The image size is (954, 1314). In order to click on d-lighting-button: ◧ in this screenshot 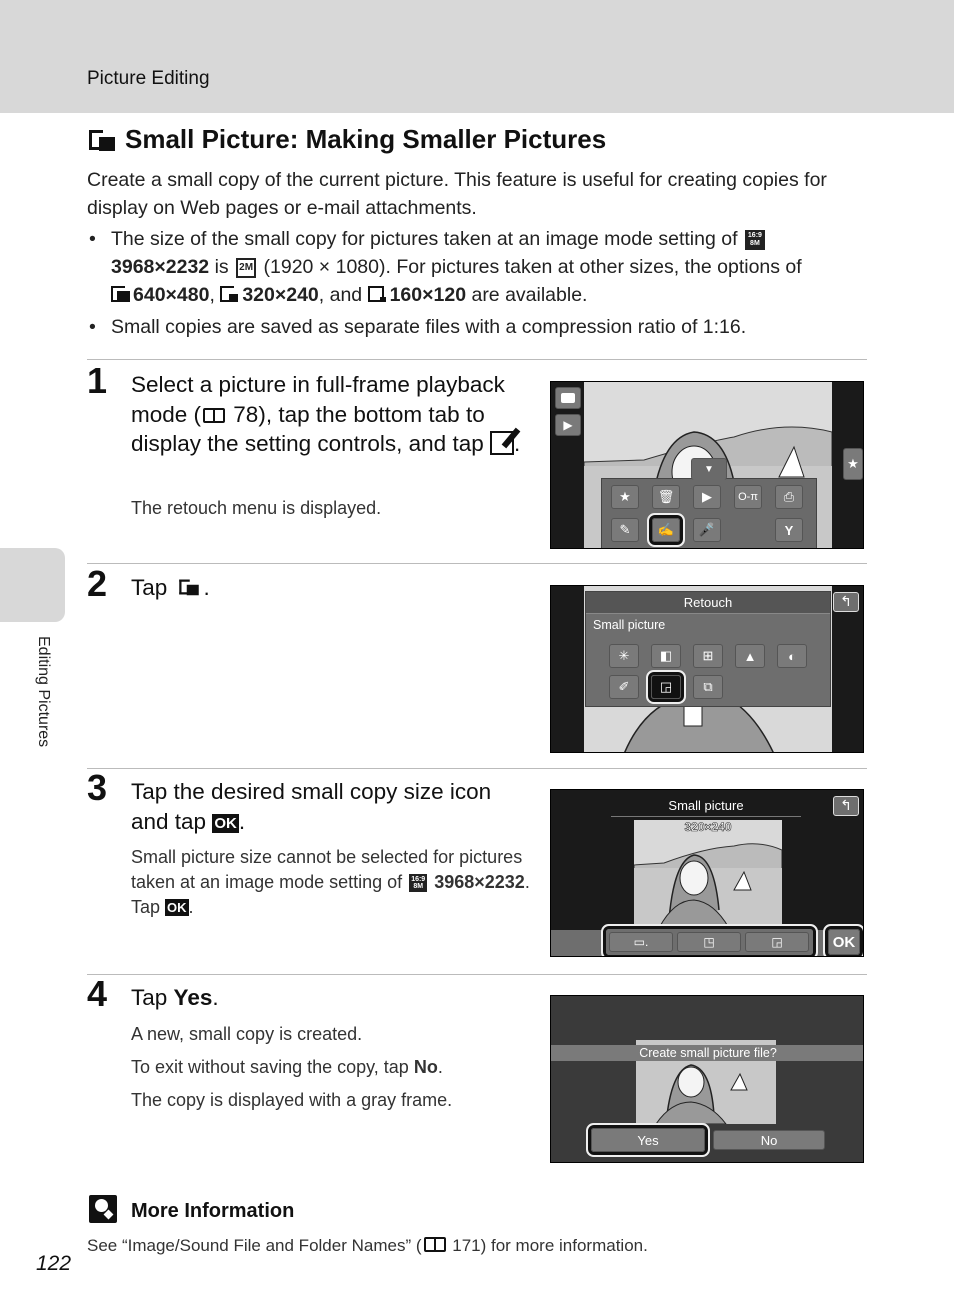, I will do `click(666, 656)`.